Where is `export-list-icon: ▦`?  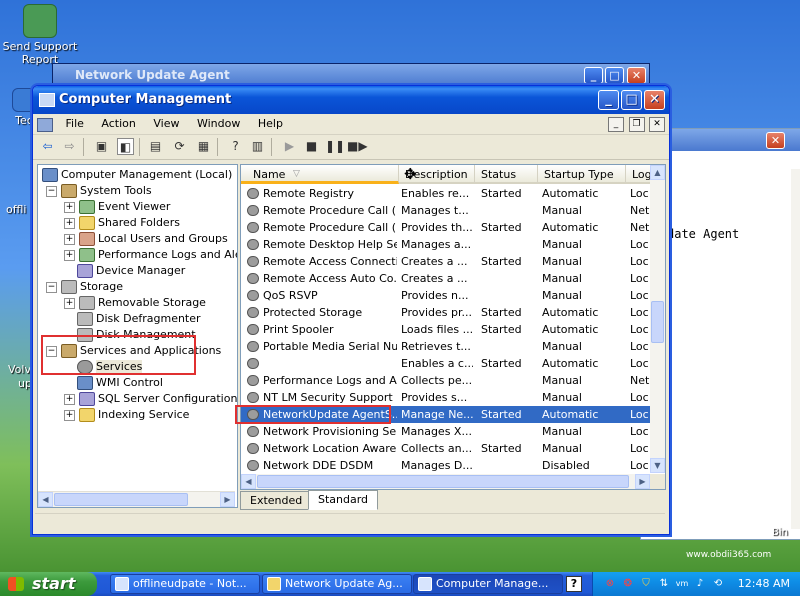
export-list-icon: ▦ is located at coordinates (203, 146).